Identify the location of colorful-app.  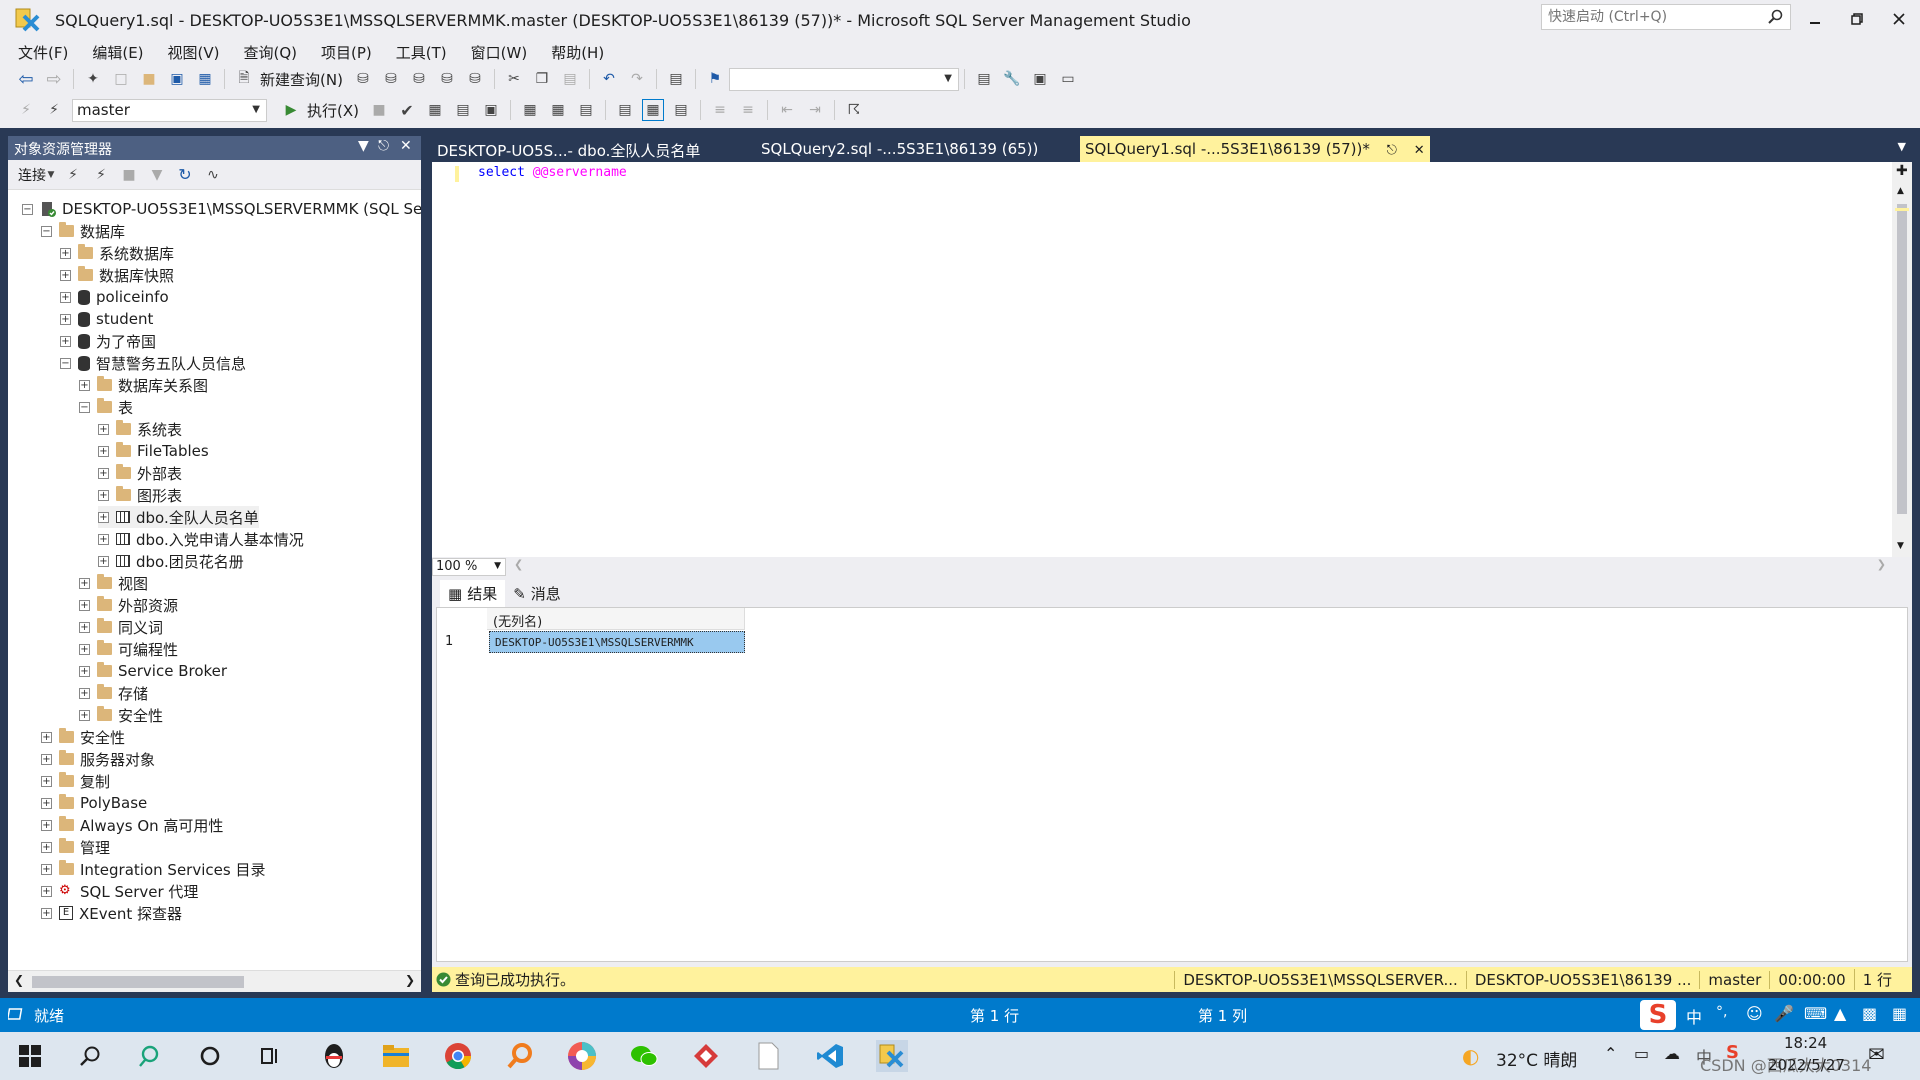
(582, 1056).